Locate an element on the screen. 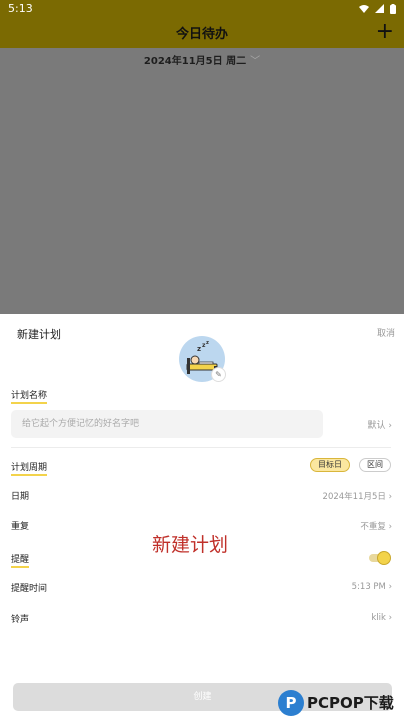  ringtone-value: klik › is located at coordinates (381, 618).